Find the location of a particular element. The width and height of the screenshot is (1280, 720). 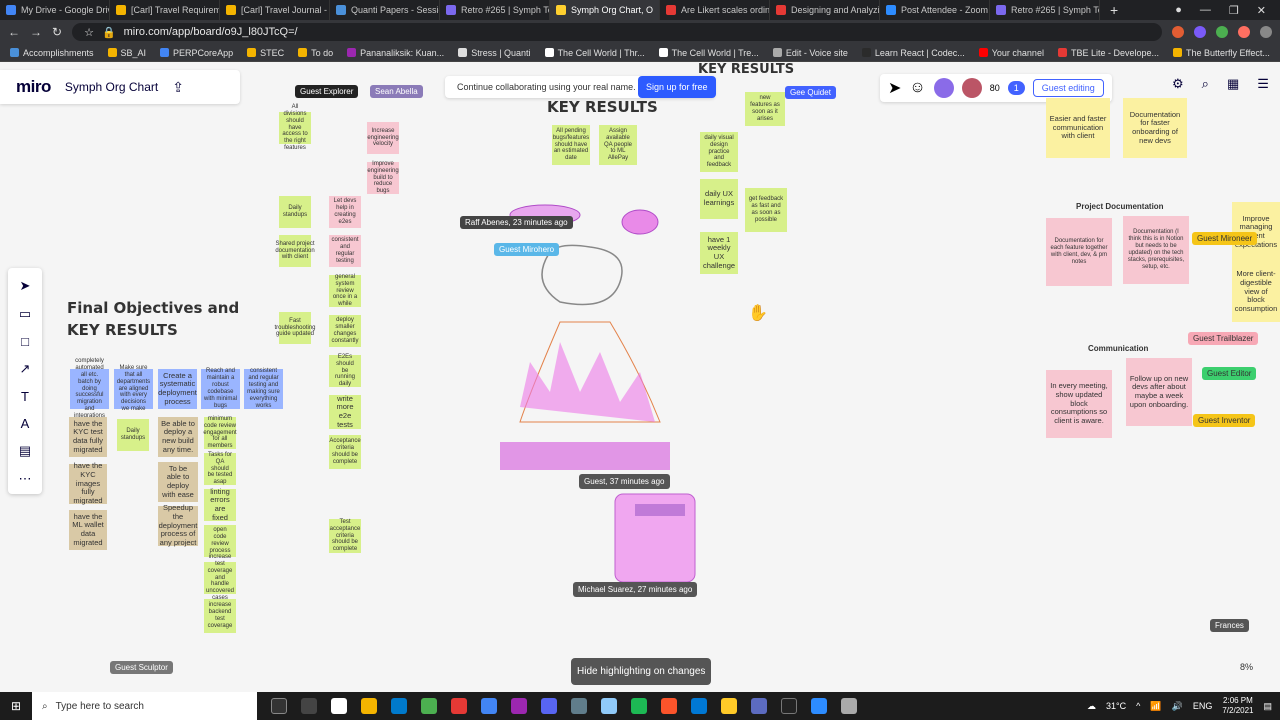

board-title: Symph Org Chart is located at coordinates (111, 87).